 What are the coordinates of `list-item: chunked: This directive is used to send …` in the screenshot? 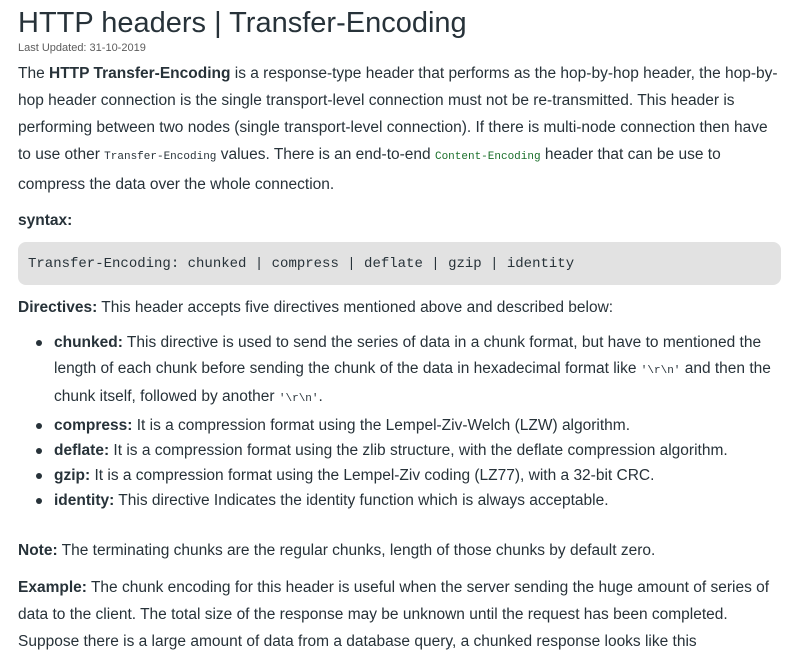 It's located at (408, 371).